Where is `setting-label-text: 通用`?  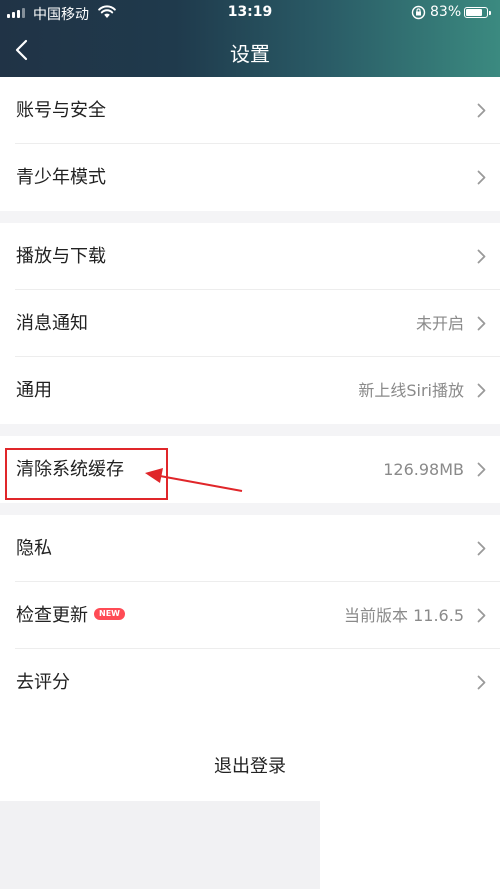
setting-label-text: 通用 is located at coordinates (34, 390).